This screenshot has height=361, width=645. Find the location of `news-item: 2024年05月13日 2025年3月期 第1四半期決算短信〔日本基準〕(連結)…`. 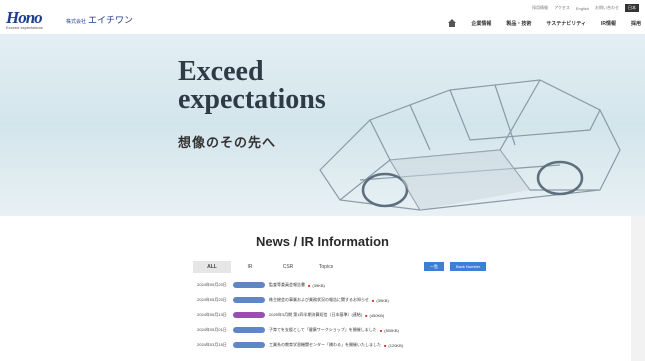

news-item: 2024年05月13日 2025年3月期 第1四半期決算短信〔日本基準〕(連結)… is located at coordinates (347, 315).